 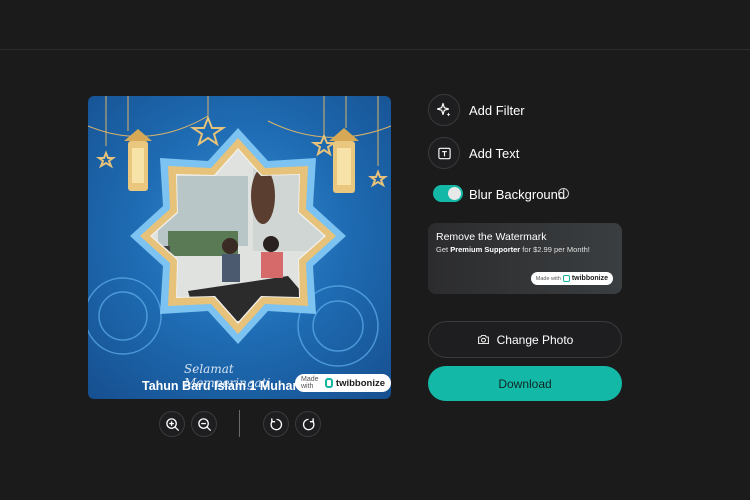 I want to click on promo-sub-prefix: Get, so click(x=443, y=249).